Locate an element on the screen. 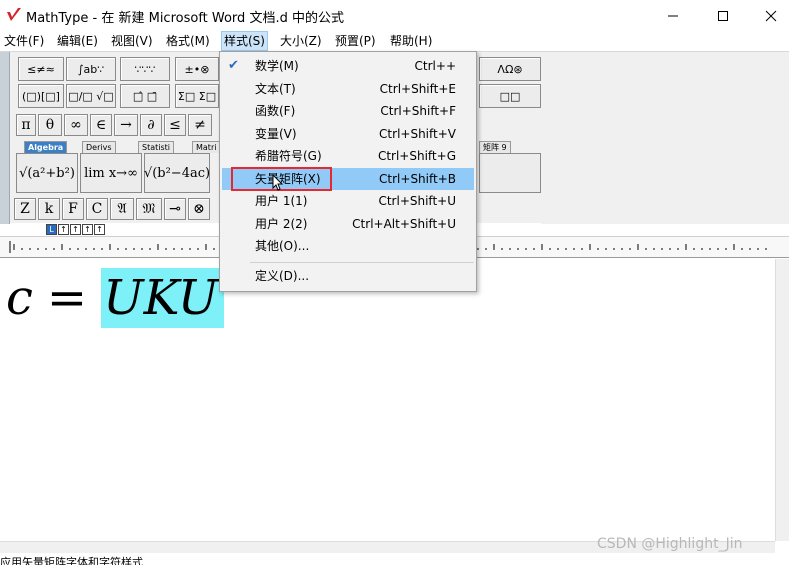 The image size is (789, 565). spaces-palette-button: ∫ab∵ is located at coordinates (91, 69).